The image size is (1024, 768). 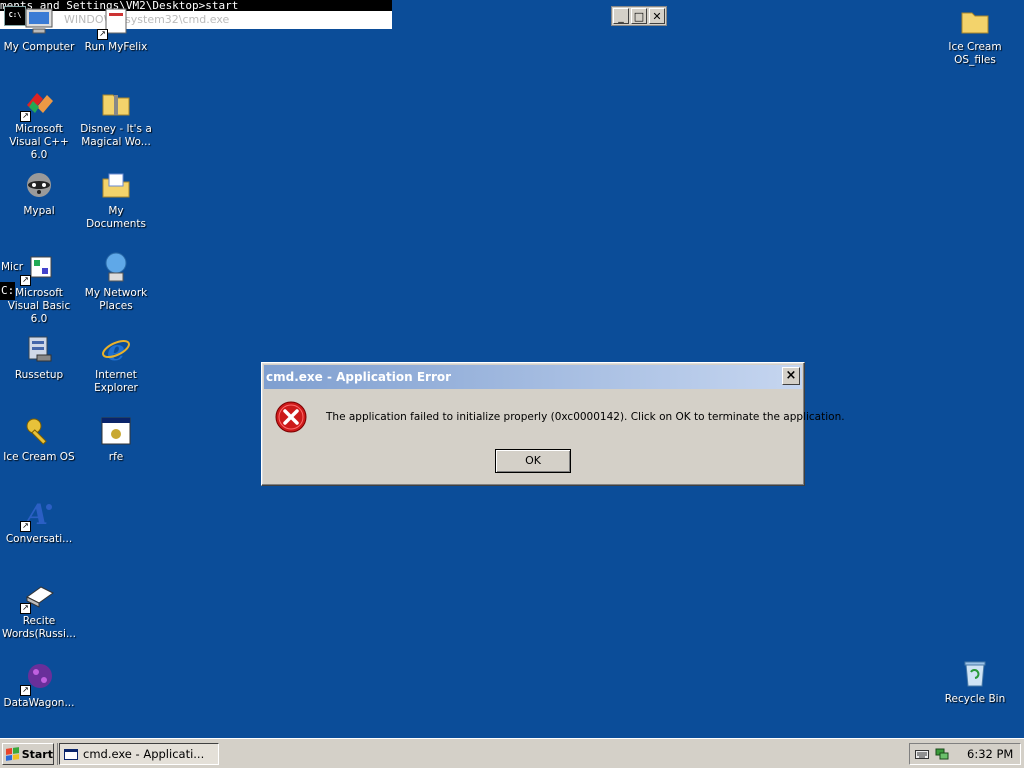 I want to click on desktop-icon-visual-cpp: ↗ Microsoft Visual C++ 6.0, so click(x=39, y=124).